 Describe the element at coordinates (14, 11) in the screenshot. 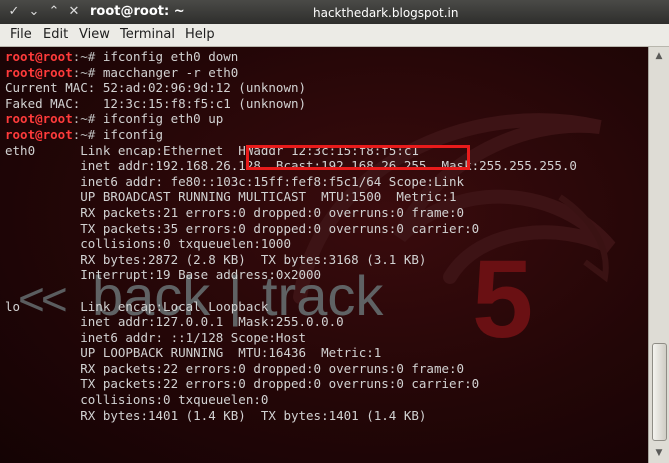

I see `collapse-icon: ✓` at that location.